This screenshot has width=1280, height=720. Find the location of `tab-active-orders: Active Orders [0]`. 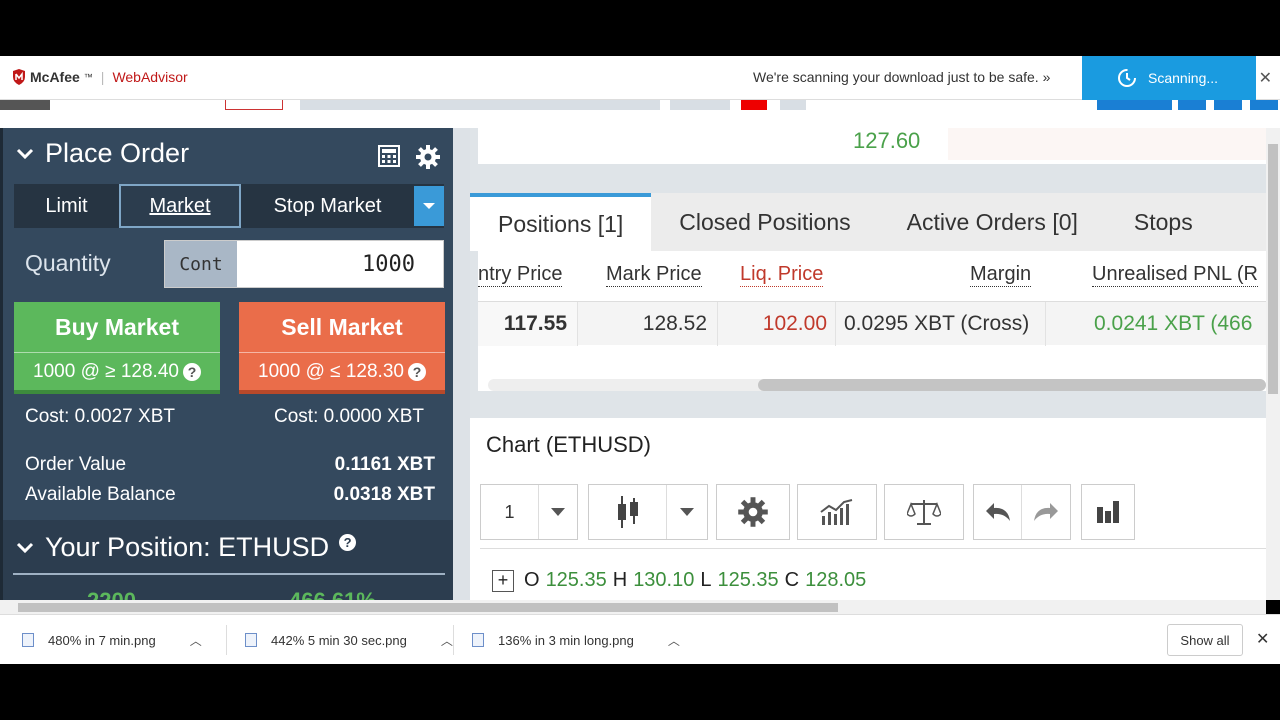

tab-active-orders: Active Orders [0] is located at coordinates (992, 222).